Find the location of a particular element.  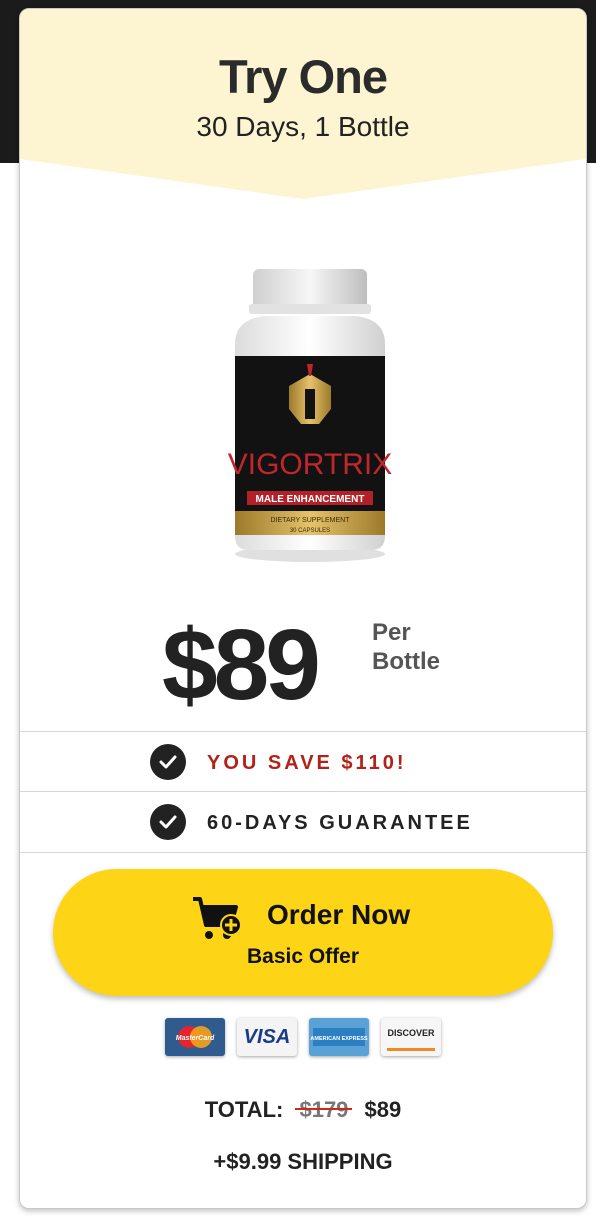

svg-text: VIGORTRIX is located at coordinates (310, 464).